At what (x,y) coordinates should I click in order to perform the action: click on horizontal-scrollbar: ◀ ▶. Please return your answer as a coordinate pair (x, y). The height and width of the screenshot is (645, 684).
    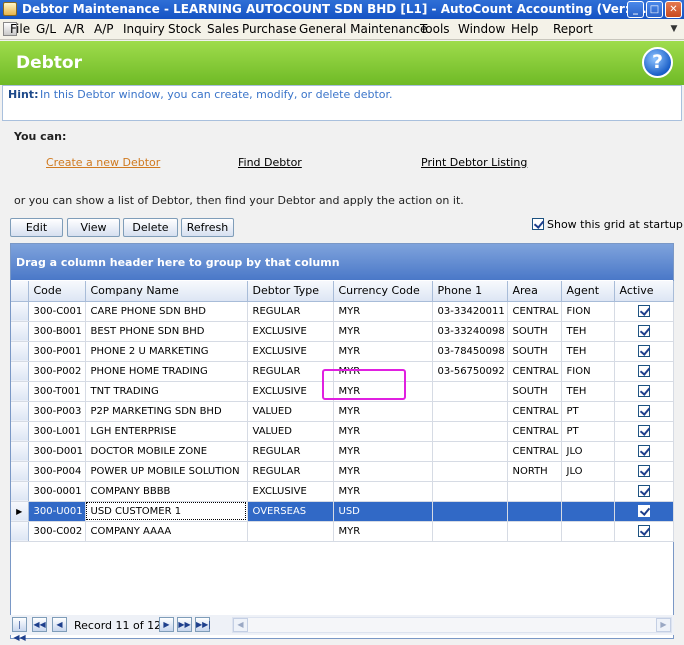
    Looking at the image, I should click on (452, 625).